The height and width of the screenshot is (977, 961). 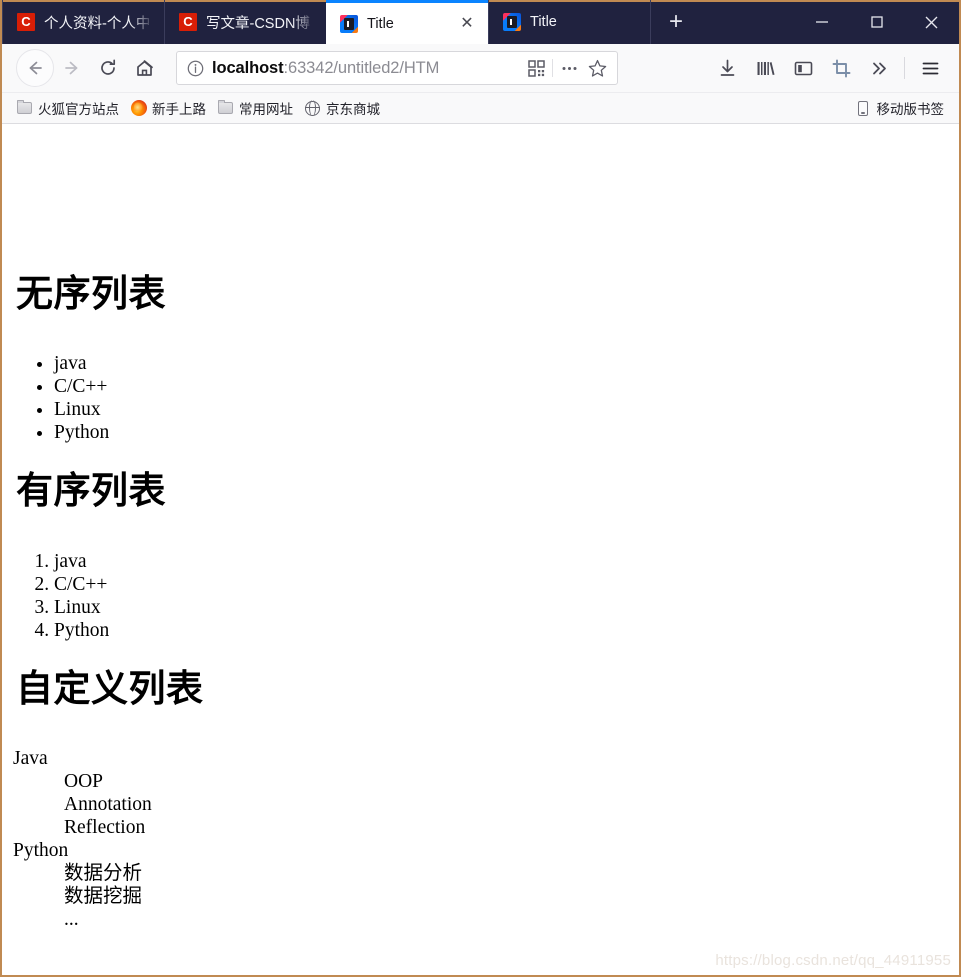 What do you see at coordinates (41, 850) in the screenshot?
I see `definition-term: Python` at bounding box center [41, 850].